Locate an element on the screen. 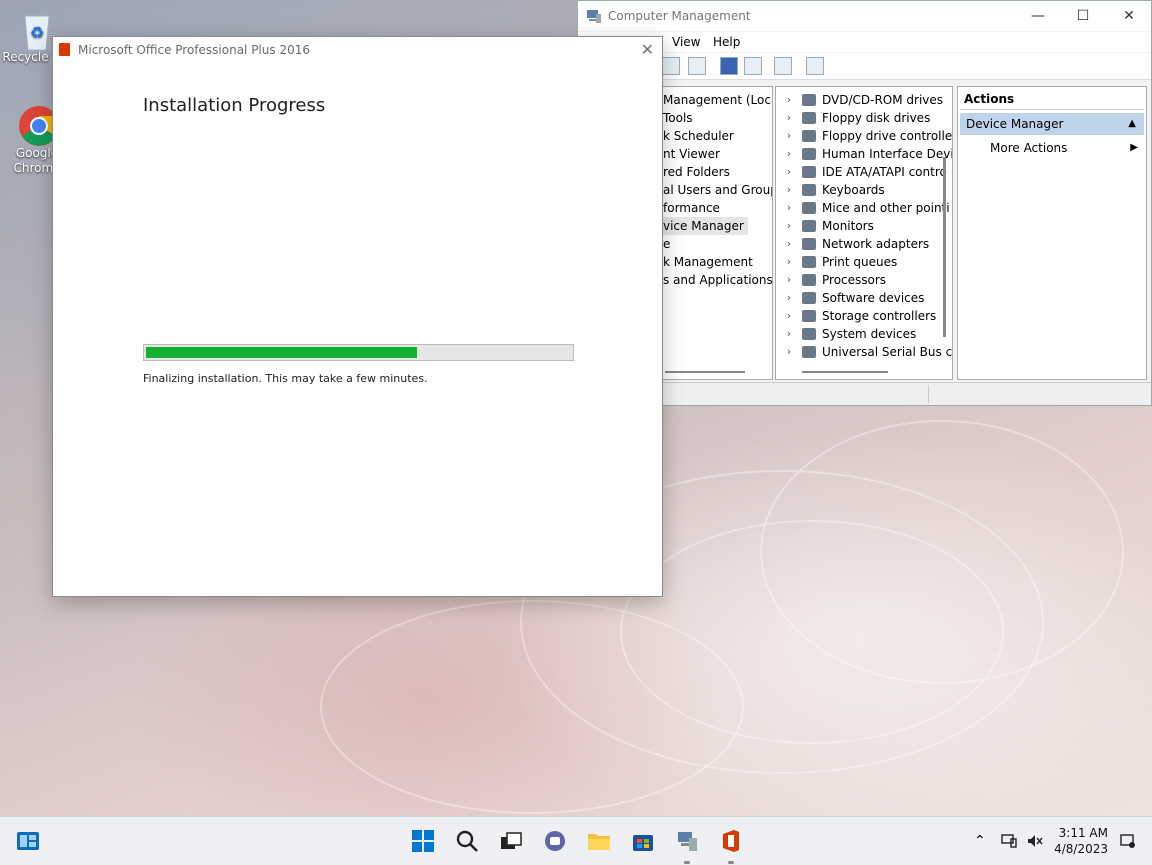 The width and height of the screenshot is (1152, 865). device-category-row: › Mice and other pointi is located at coordinates (863, 208).